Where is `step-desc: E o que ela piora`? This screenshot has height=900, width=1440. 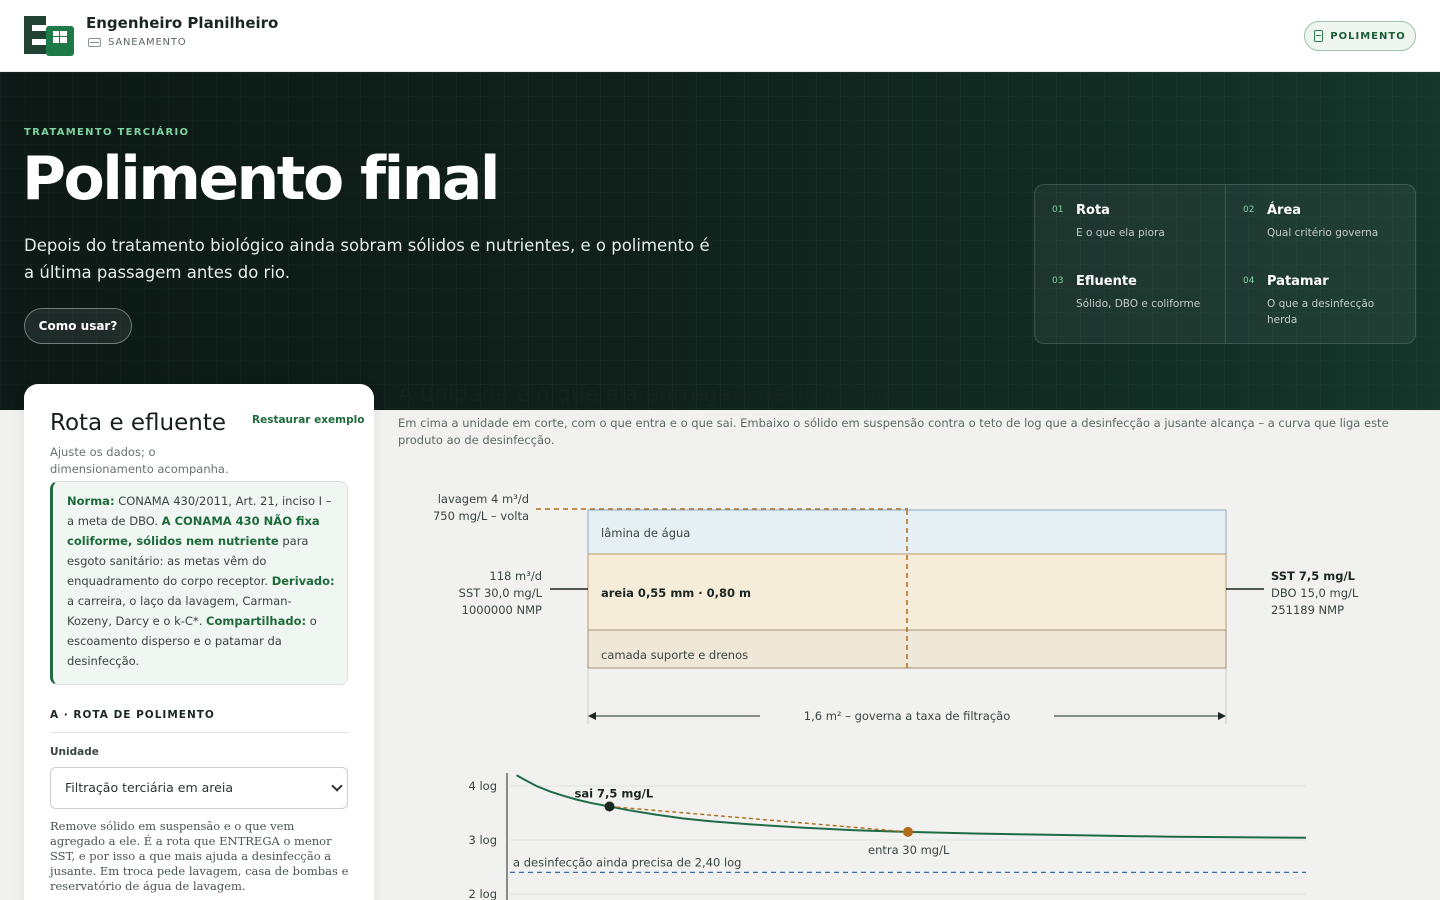
step-desc: E o que ela piora is located at coordinates (1120, 233).